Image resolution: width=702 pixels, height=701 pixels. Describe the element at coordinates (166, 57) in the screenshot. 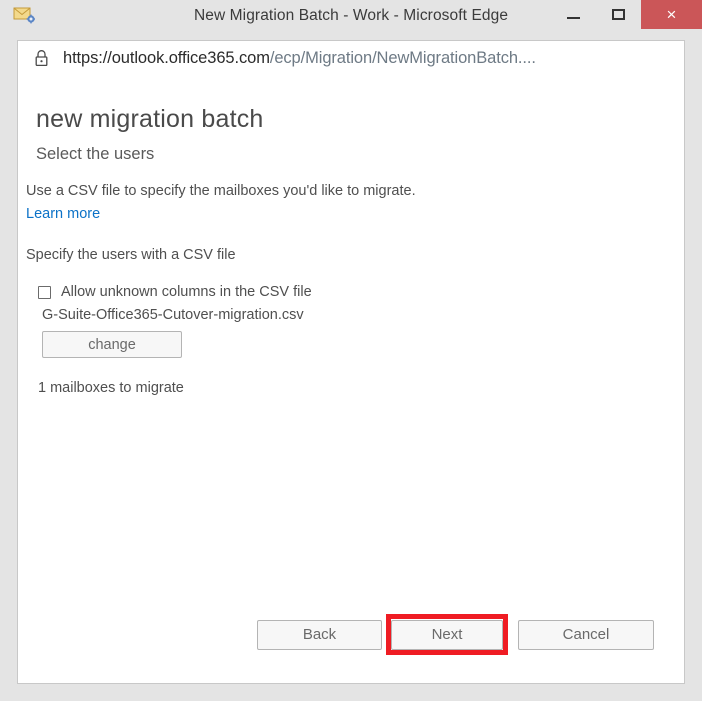

I see `url-host: https://outlook.office365.com` at that location.